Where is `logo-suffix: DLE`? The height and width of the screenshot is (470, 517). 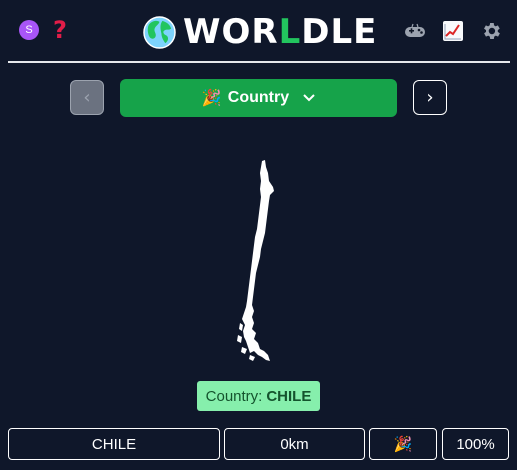
logo-suffix: DLE is located at coordinates (339, 32).